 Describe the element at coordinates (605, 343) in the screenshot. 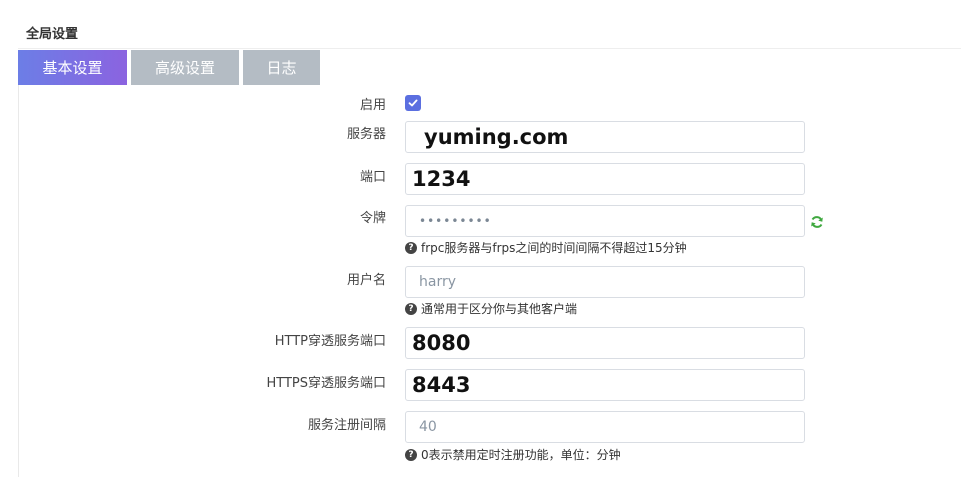

I see `http-port-input: 8080` at that location.